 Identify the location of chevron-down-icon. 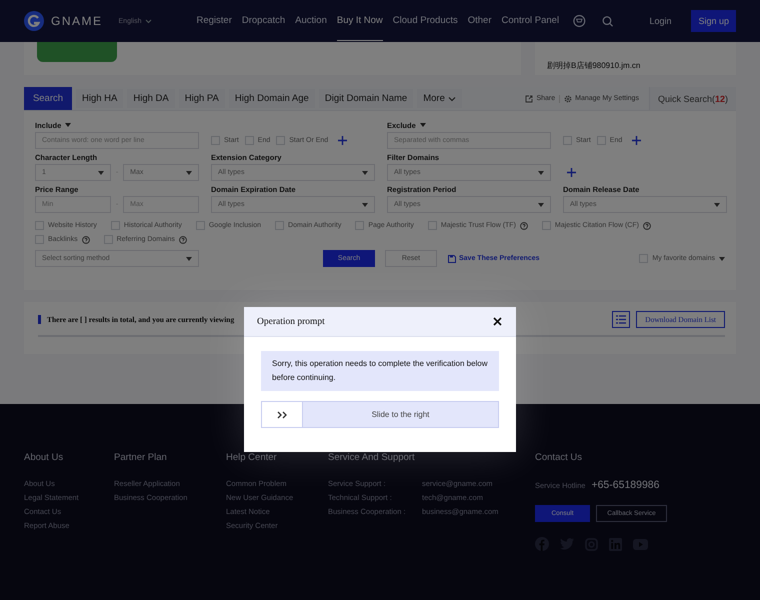
(452, 99).